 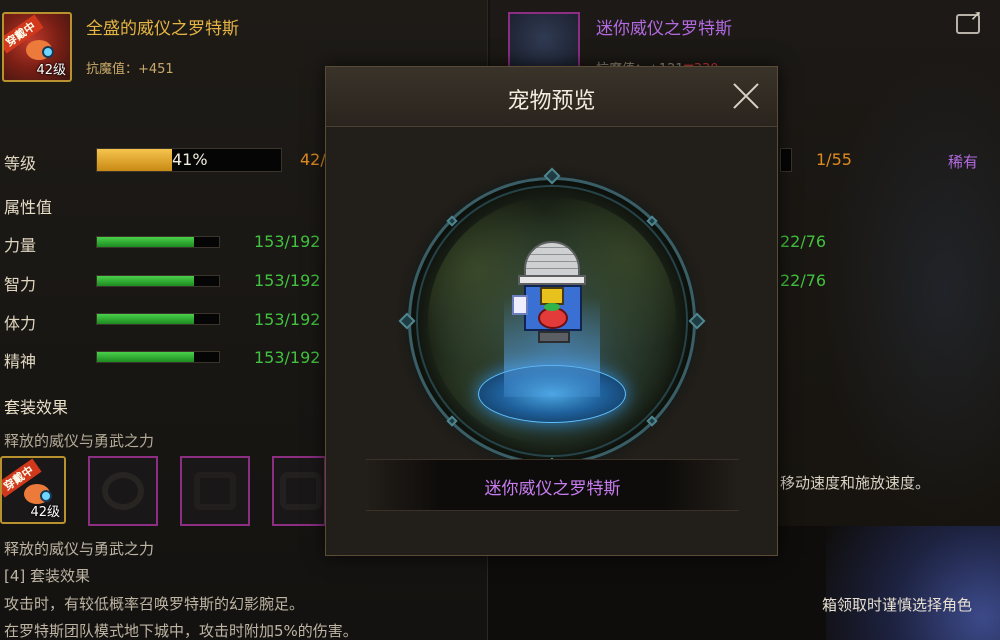 I want to click on set-effect-title: 套装效果, so click(x=36, y=407).